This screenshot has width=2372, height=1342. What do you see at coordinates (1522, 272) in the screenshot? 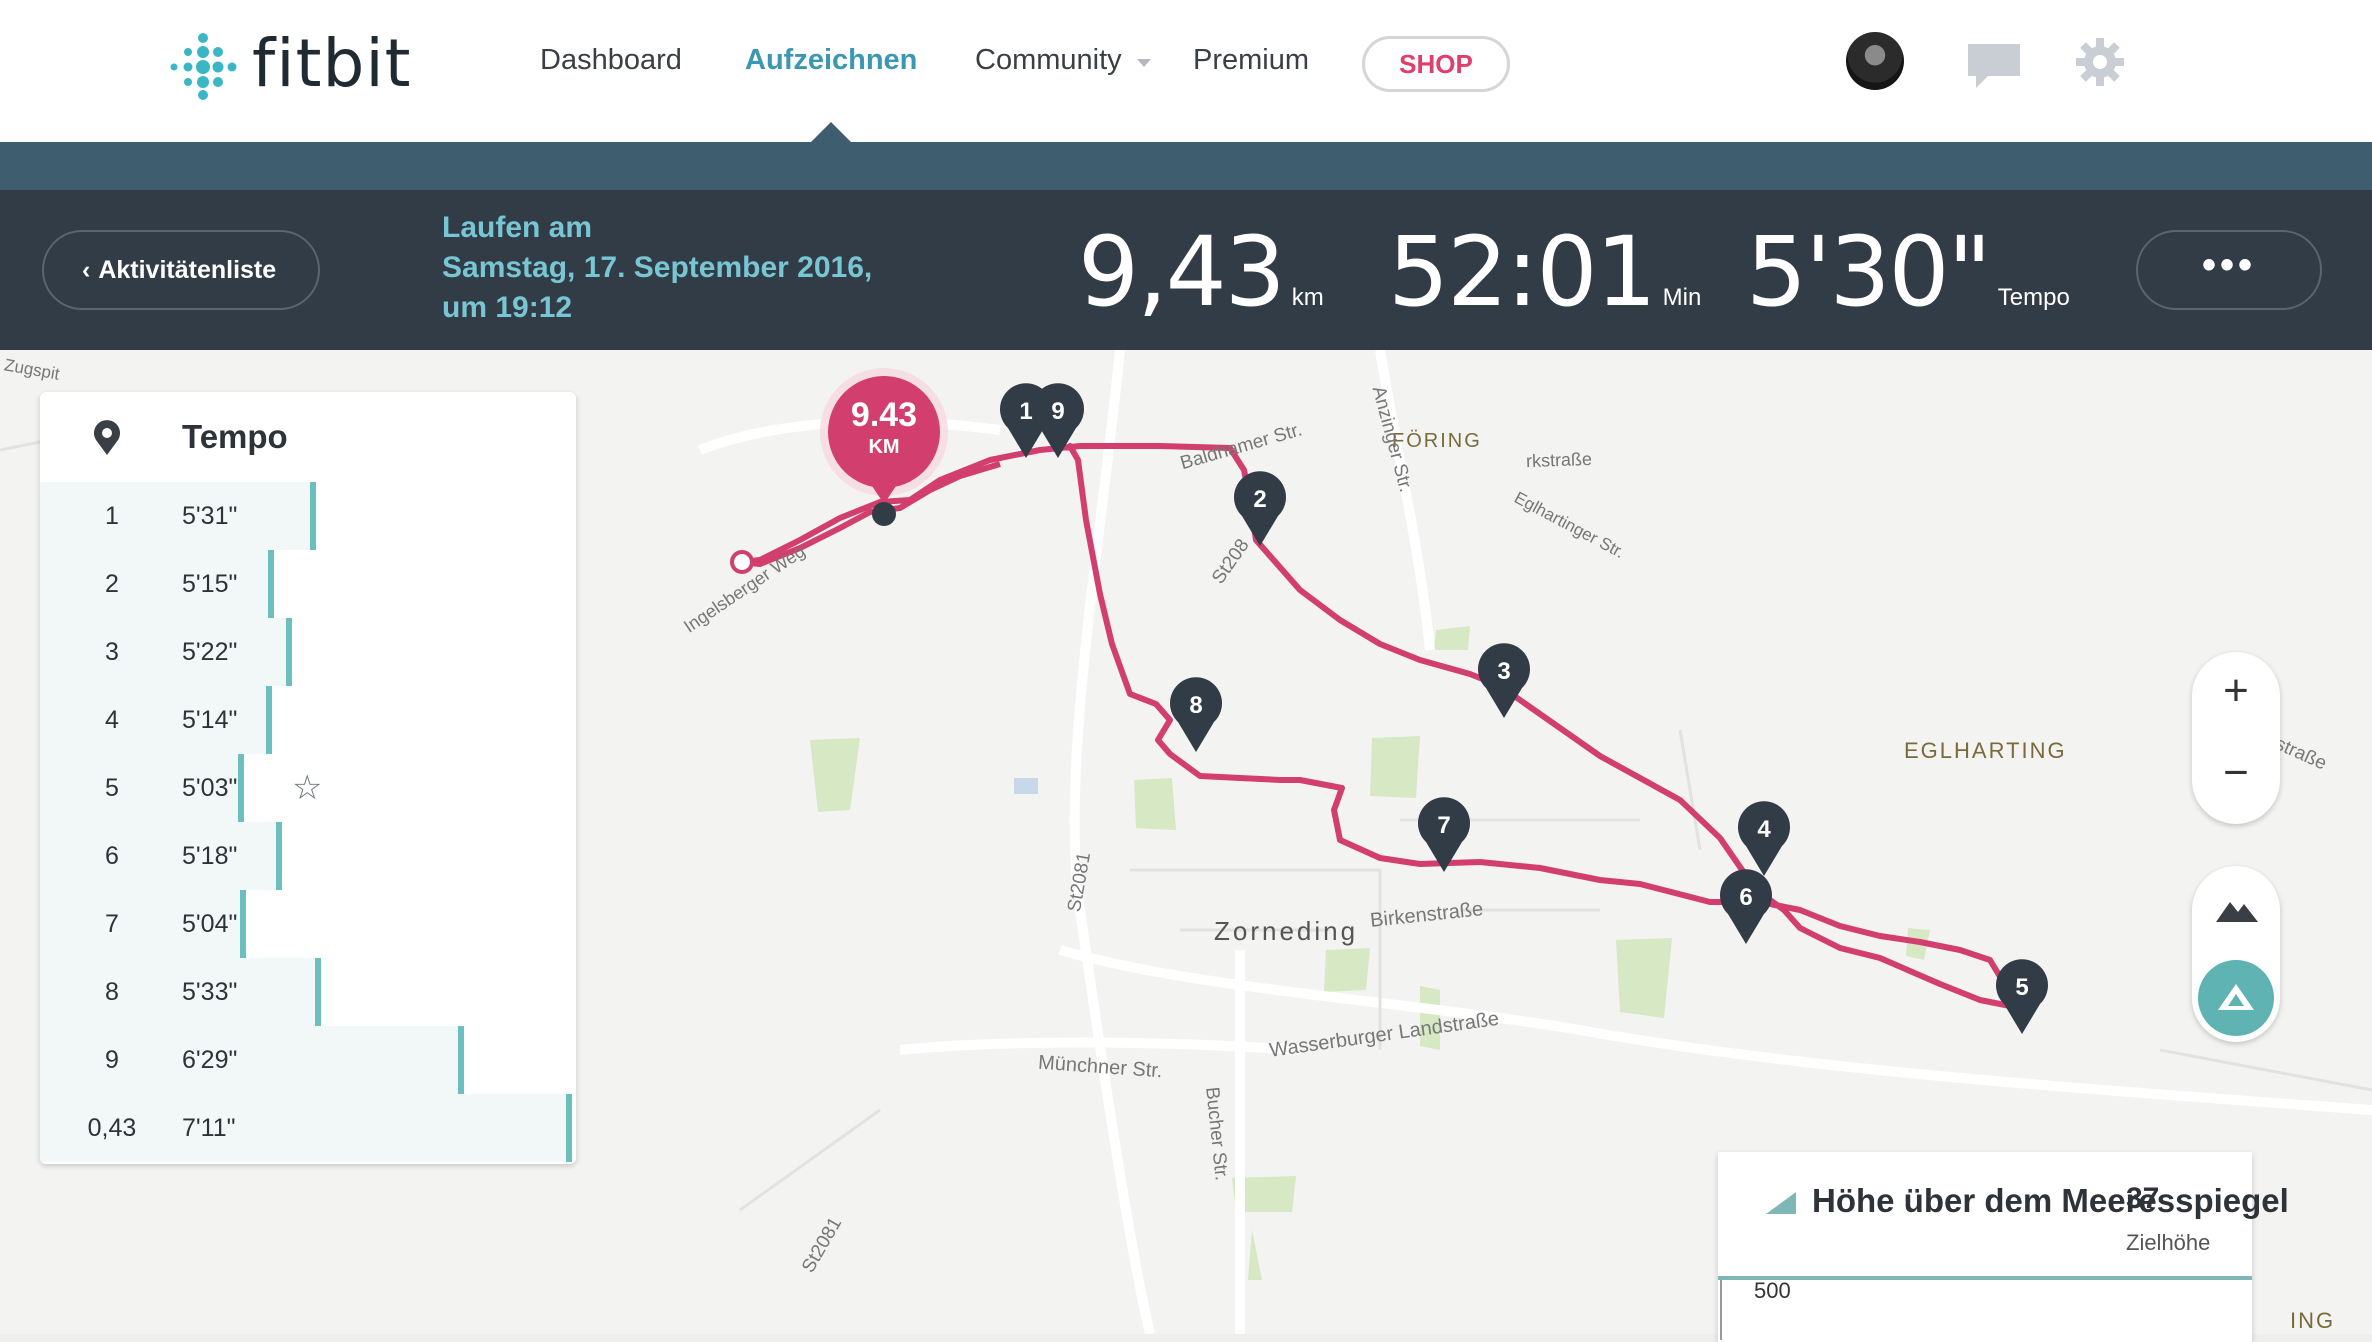
I see `duration-value: 52:01` at bounding box center [1522, 272].